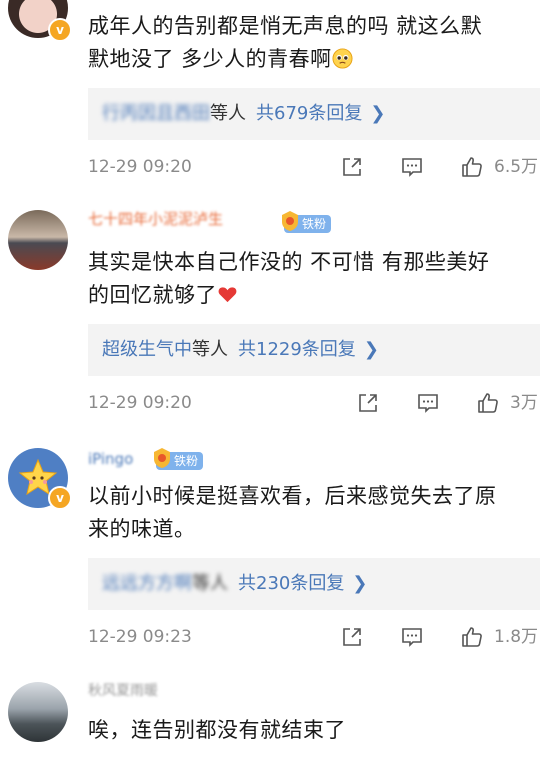 The width and height of the screenshot is (559, 764). I want to click on timestamp: 12-29 09:23, so click(140, 637).